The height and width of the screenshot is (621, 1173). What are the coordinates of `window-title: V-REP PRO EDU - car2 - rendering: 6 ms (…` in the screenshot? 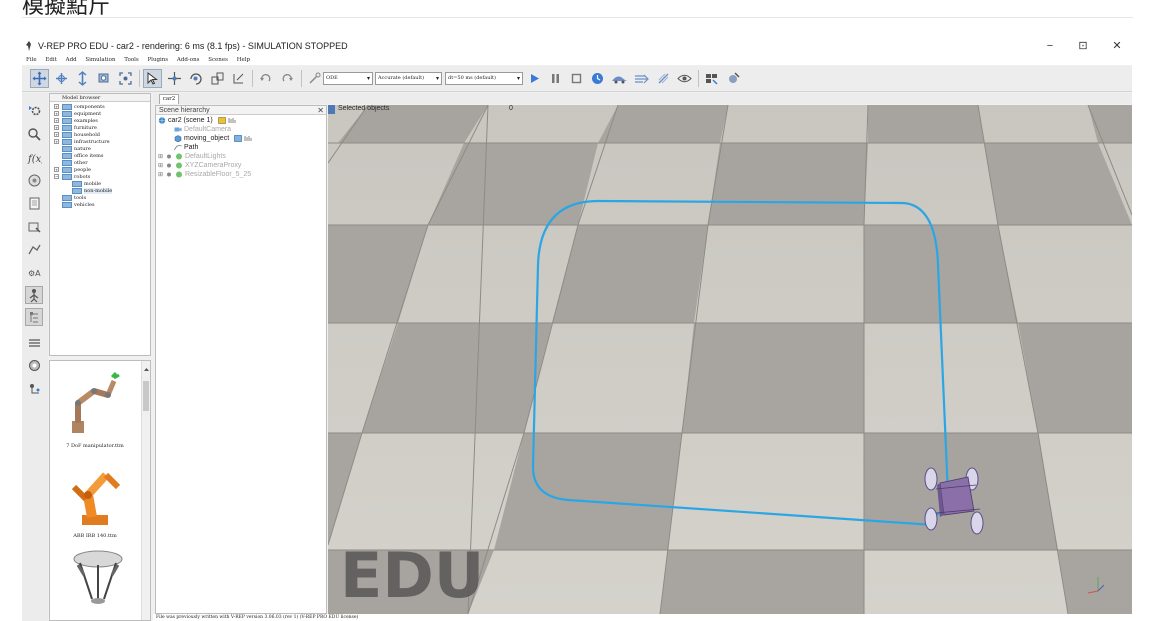 It's located at (193, 46).